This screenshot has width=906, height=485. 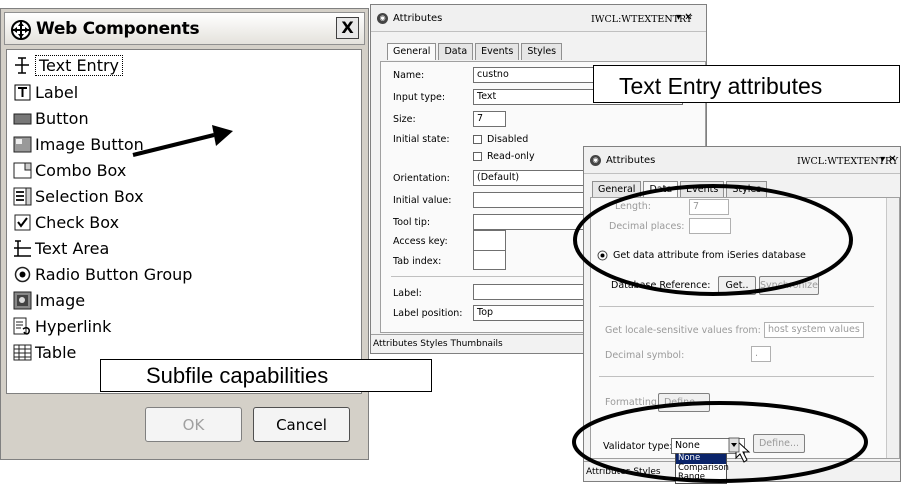 I want to click on list-item-selection-box: Selection Box, so click(x=78, y=196).